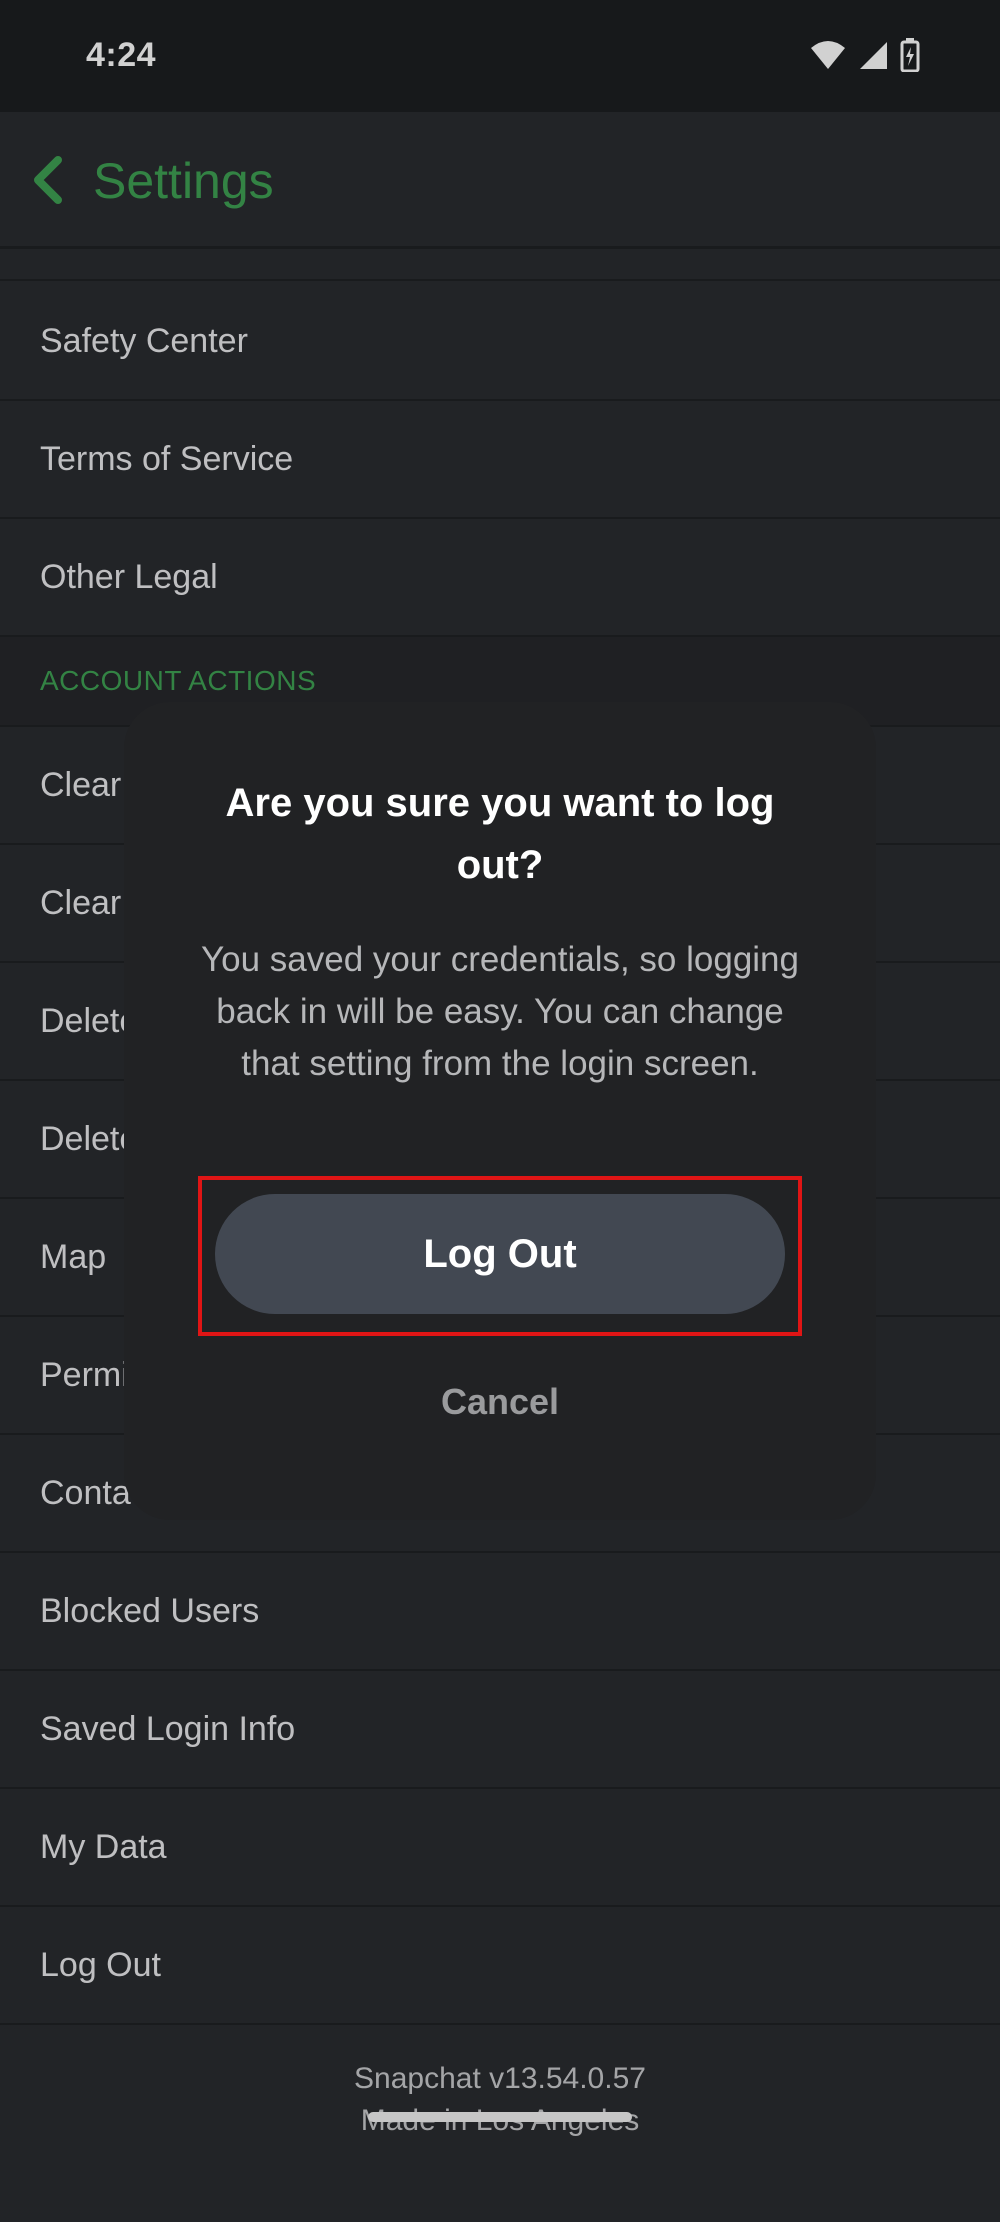  I want to click on cancel-button: Cancel, so click(500, 1402).